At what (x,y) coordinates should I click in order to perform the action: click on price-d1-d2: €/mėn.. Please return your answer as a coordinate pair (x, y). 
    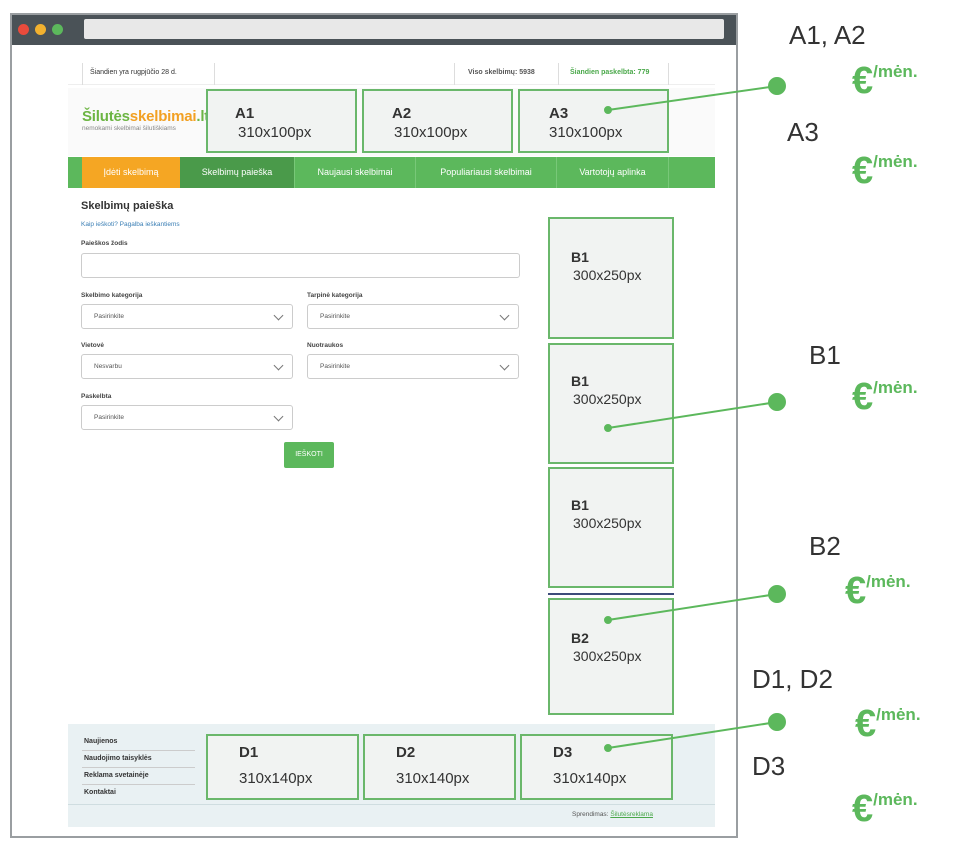
    Looking at the image, I should click on (888, 724).